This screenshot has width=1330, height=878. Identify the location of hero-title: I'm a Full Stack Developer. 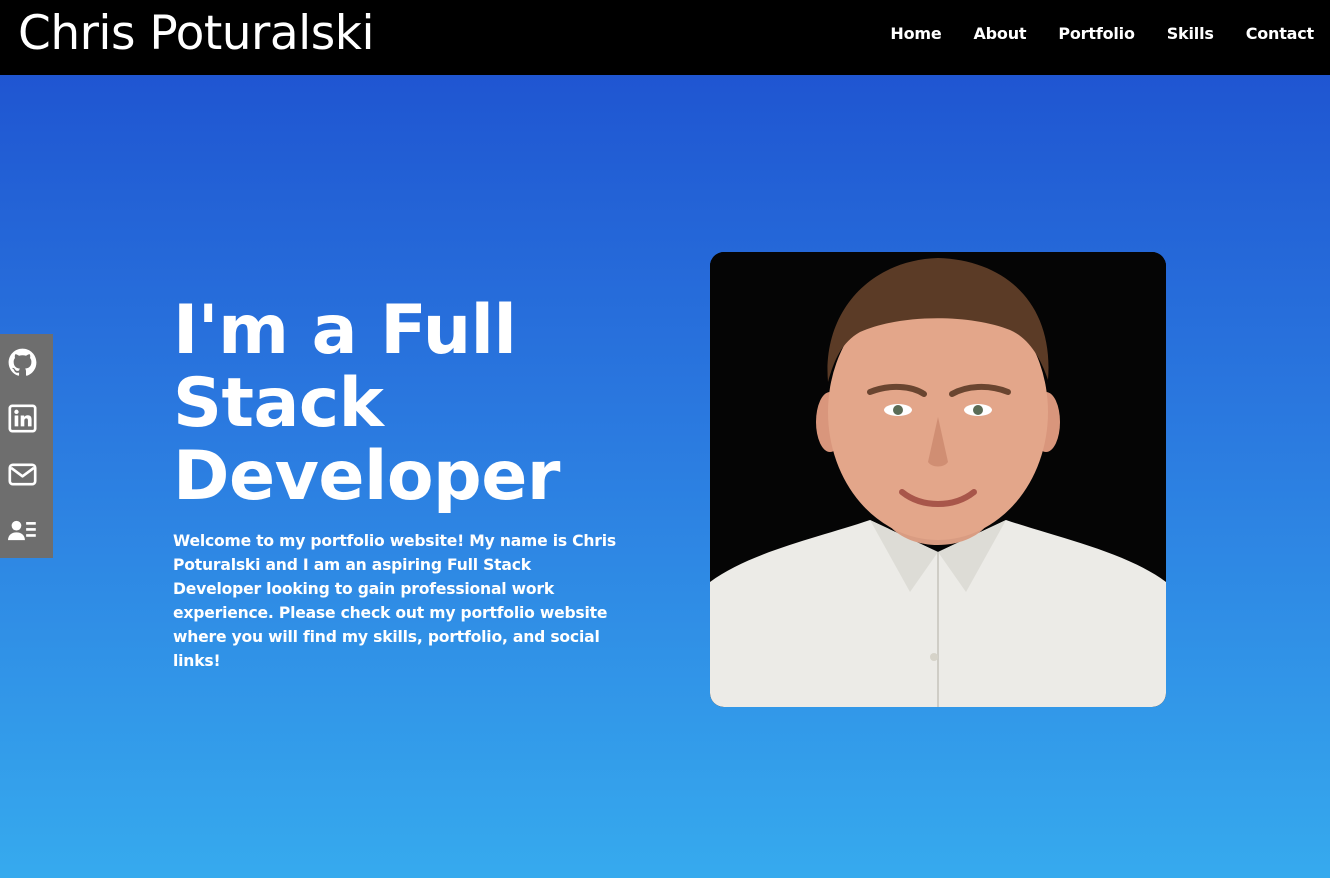
(408, 403).